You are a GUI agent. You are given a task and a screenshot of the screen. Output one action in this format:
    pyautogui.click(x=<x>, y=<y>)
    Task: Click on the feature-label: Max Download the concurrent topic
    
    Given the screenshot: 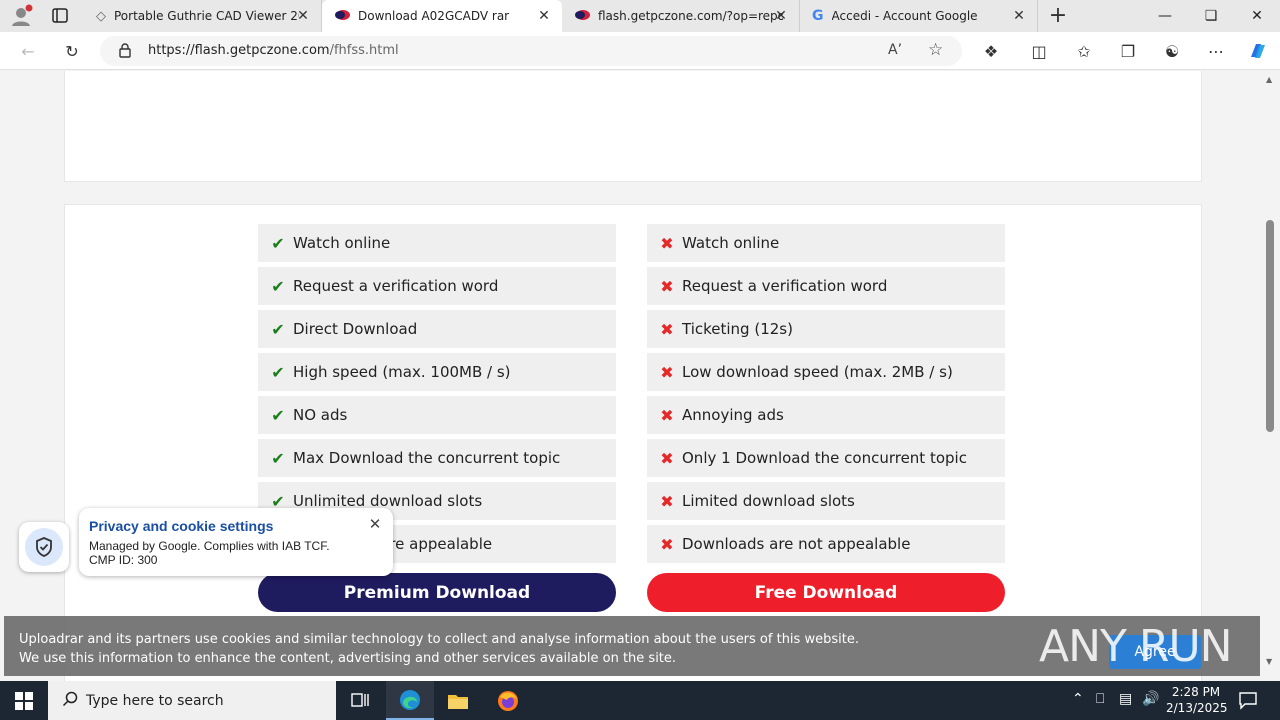 What is the action you would take?
    pyautogui.click(x=427, y=458)
    